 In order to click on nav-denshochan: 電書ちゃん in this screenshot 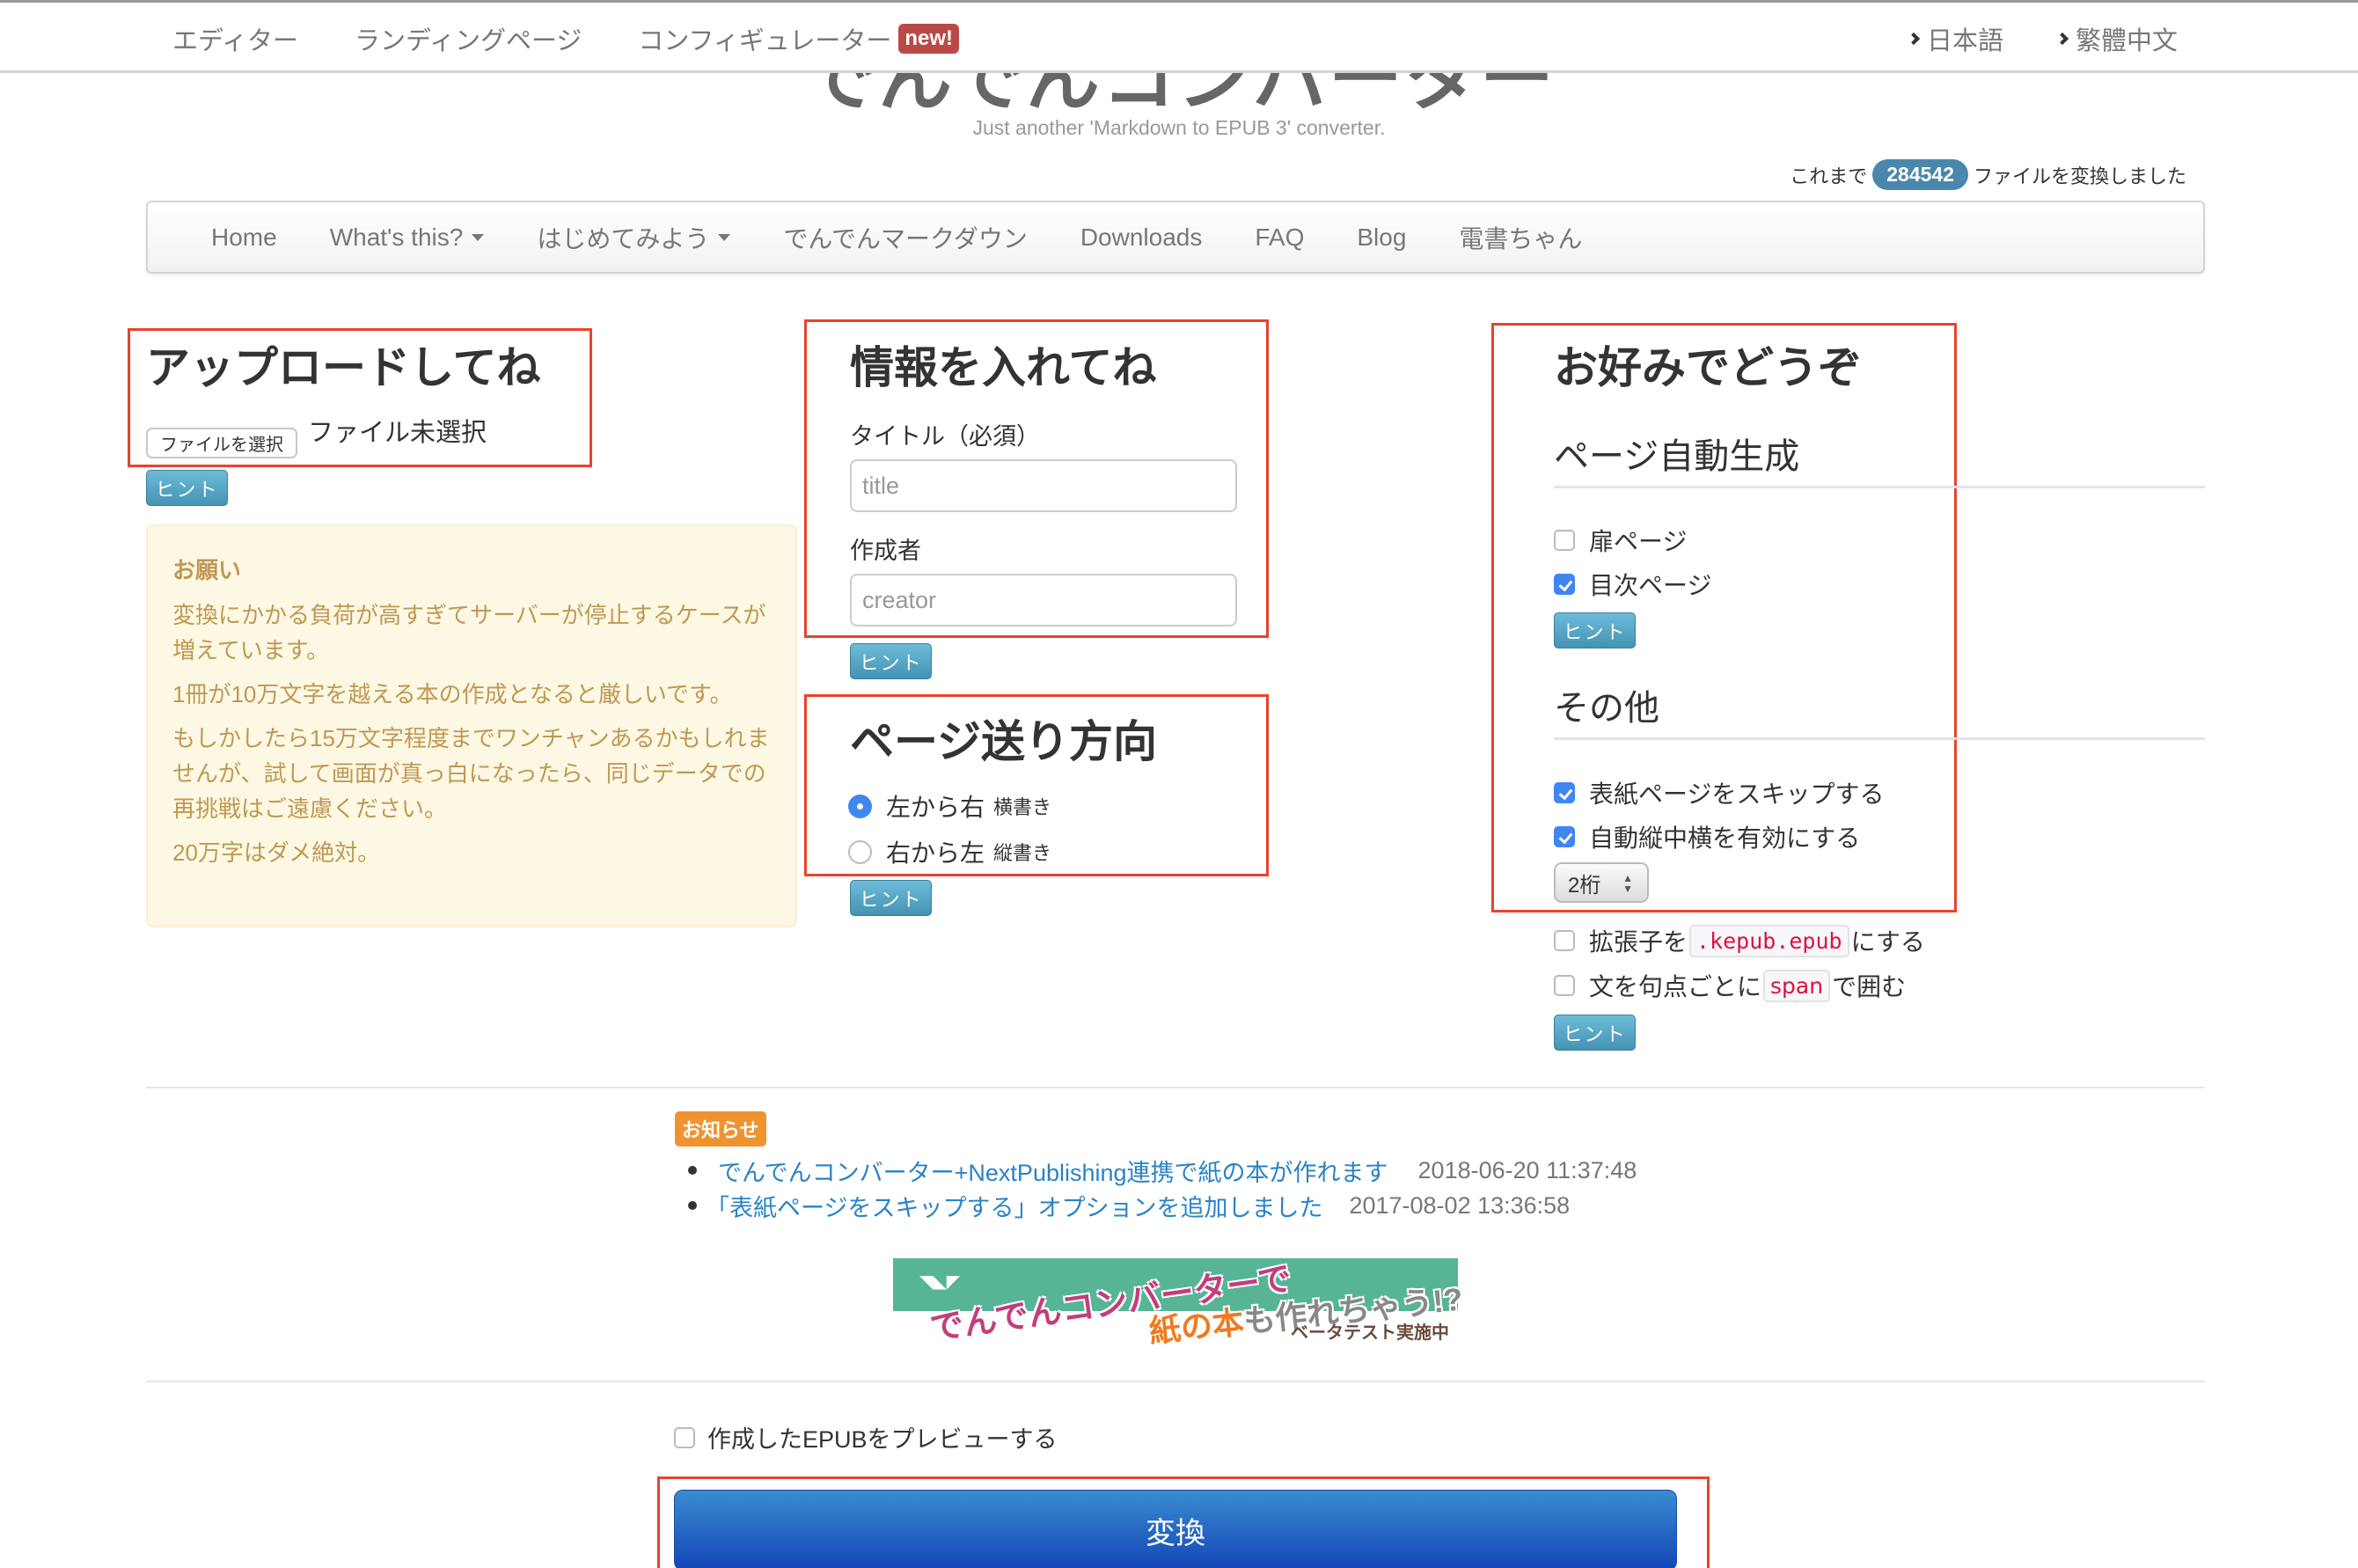, I will do `click(1520, 238)`.